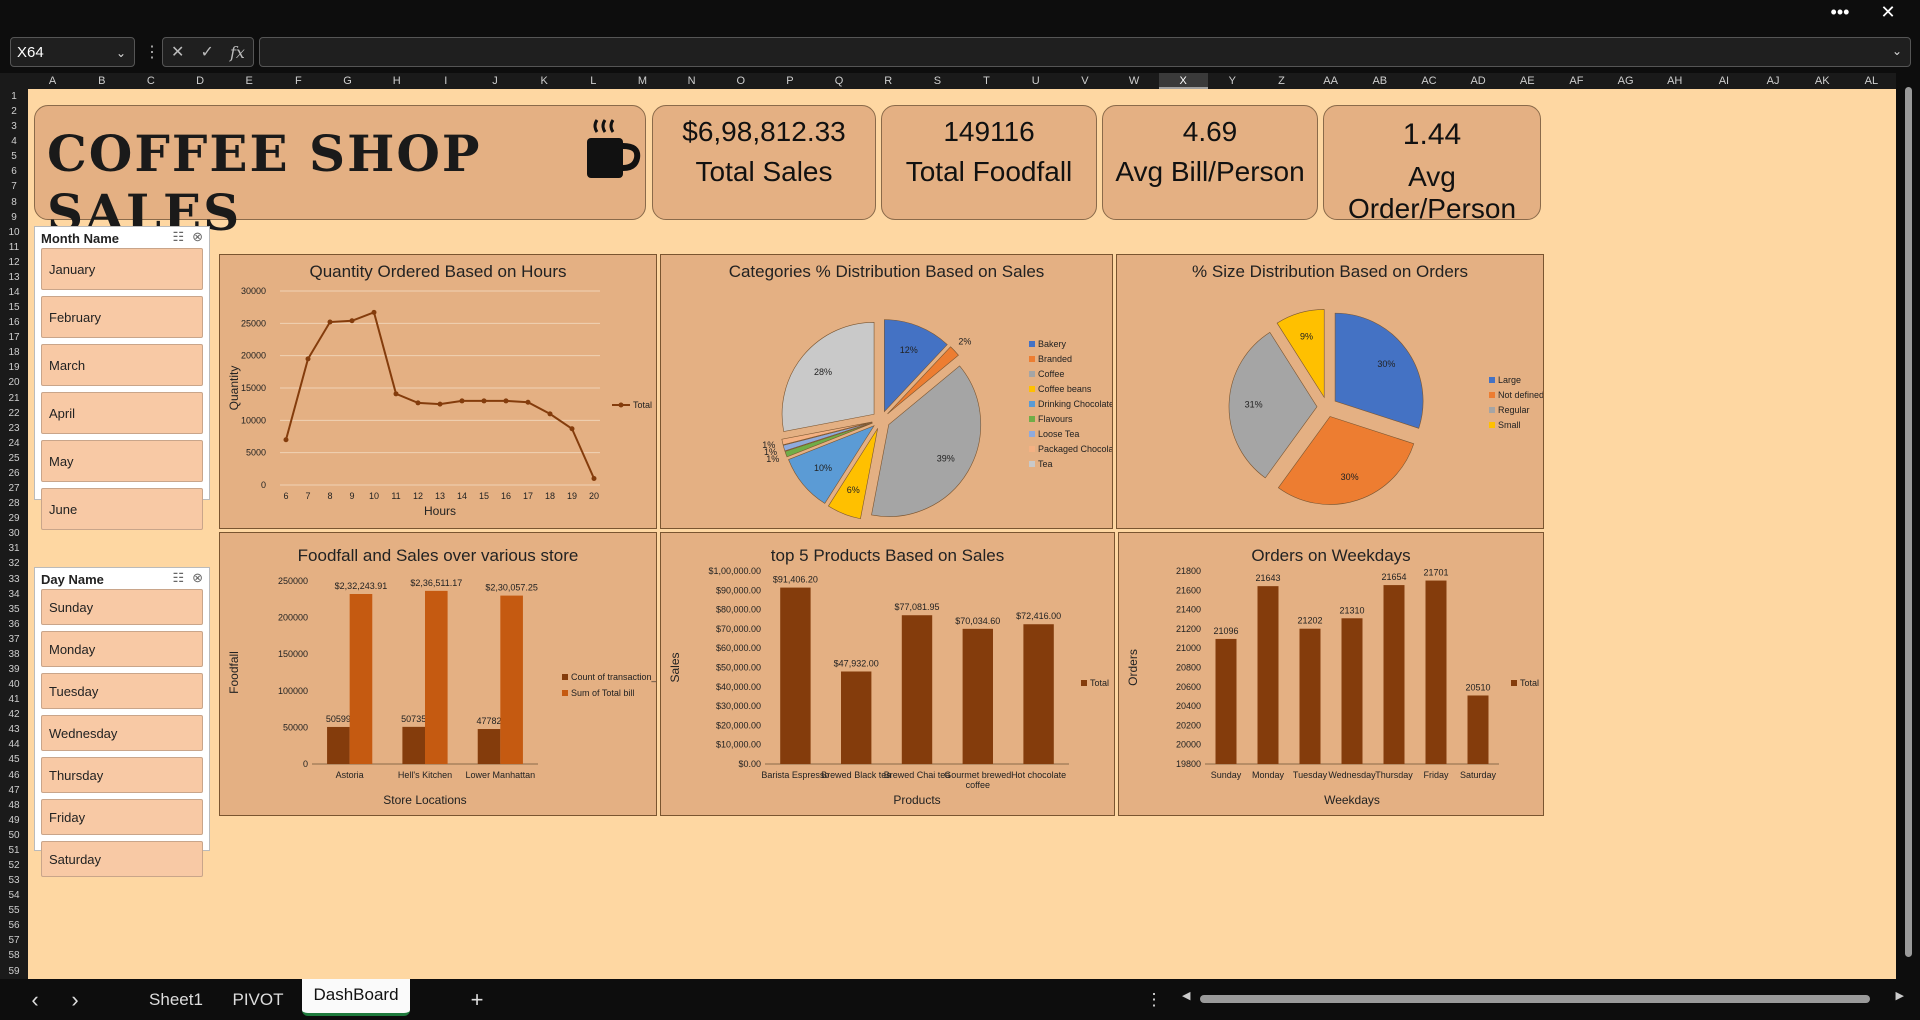 Image resolution: width=1920 pixels, height=1020 pixels. I want to click on slicer-item-june: June, so click(122, 509).